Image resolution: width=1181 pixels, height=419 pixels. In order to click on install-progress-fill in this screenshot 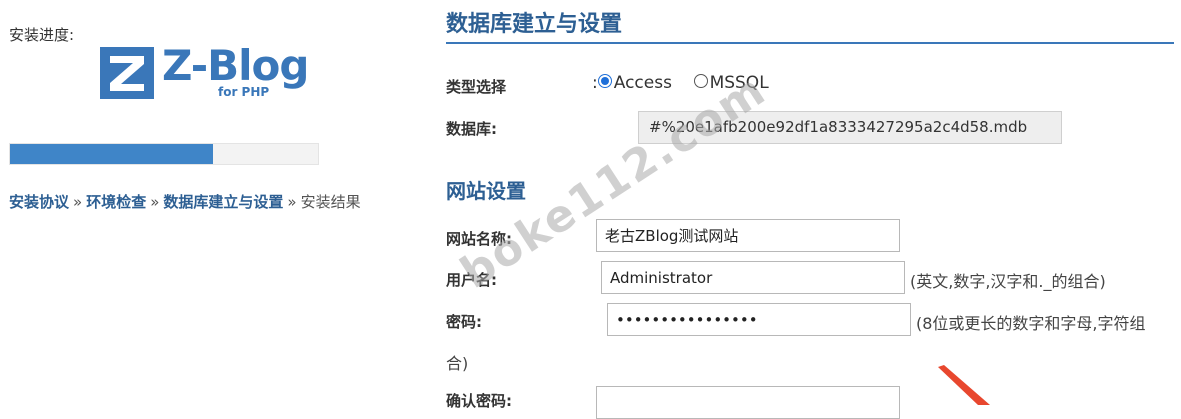, I will do `click(112, 154)`.